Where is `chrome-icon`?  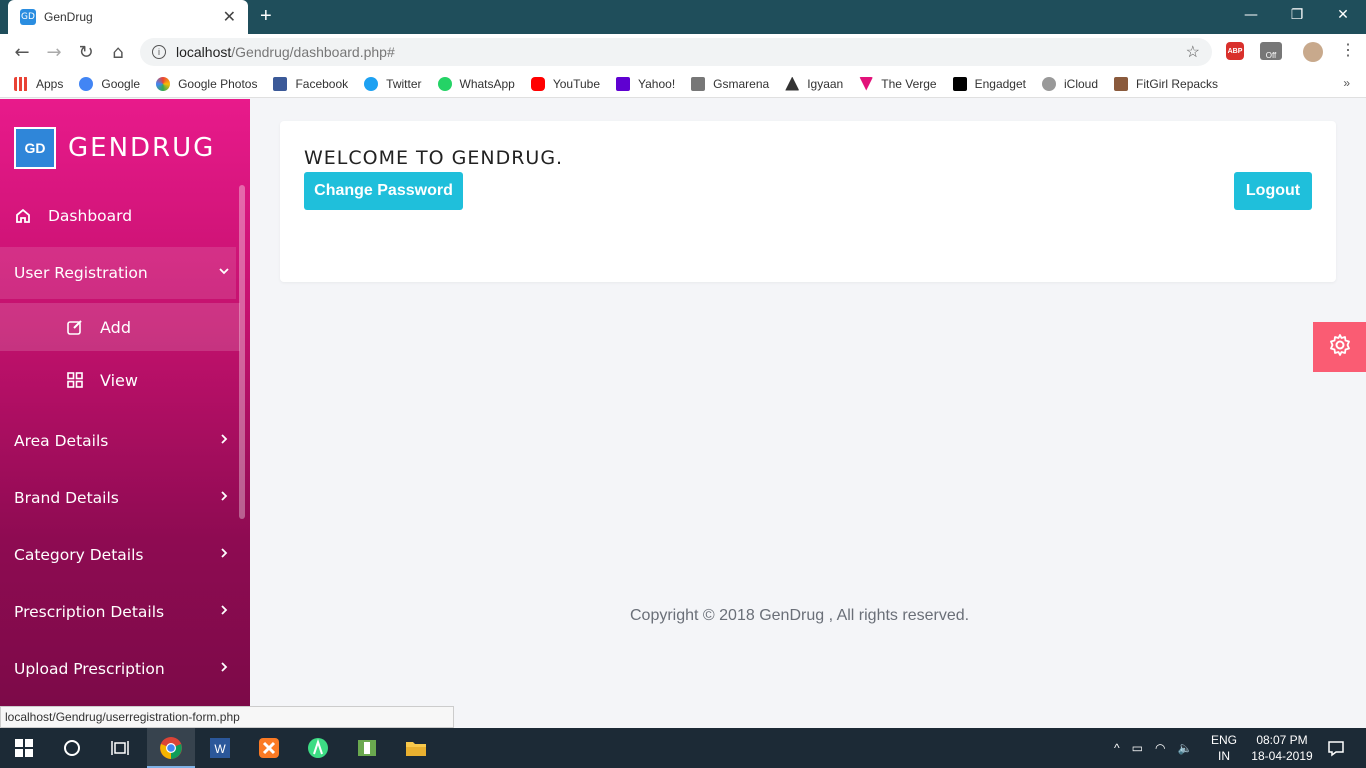
chrome-icon is located at coordinates (171, 748).